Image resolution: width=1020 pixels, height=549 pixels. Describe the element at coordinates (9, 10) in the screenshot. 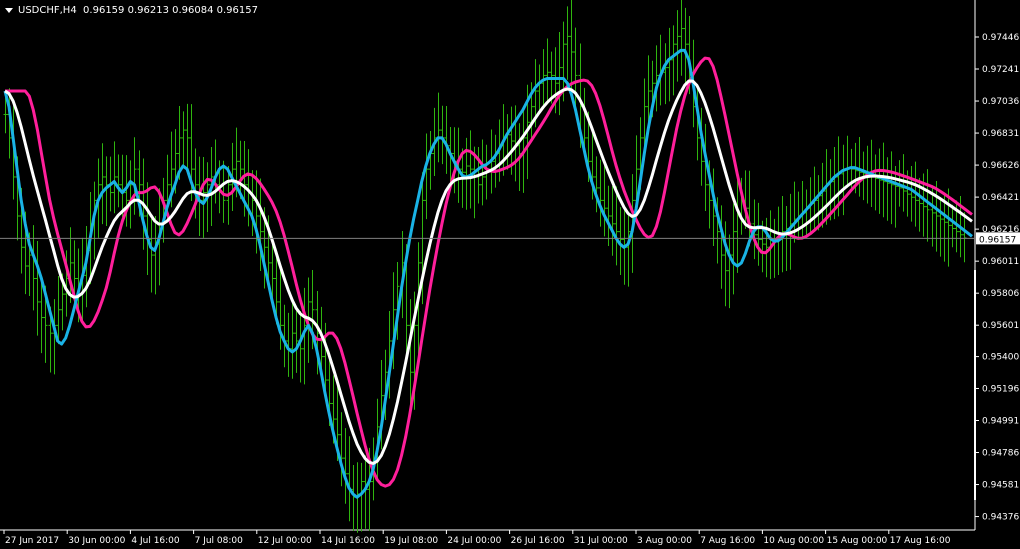

I see `dropdown-arrow-icon` at that location.